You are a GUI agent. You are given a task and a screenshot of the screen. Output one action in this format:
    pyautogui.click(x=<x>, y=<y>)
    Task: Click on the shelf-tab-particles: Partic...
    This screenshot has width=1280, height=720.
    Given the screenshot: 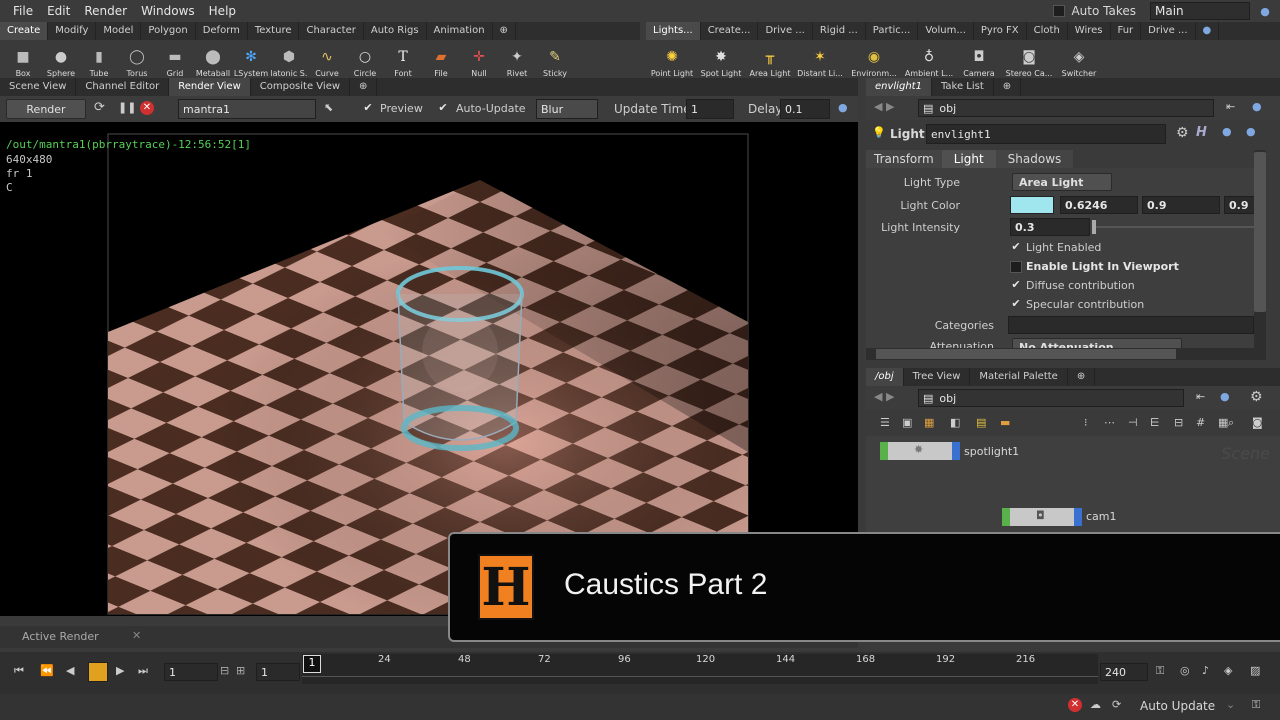 What is the action you would take?
    pyautogui.click(x=892, y=31)
    